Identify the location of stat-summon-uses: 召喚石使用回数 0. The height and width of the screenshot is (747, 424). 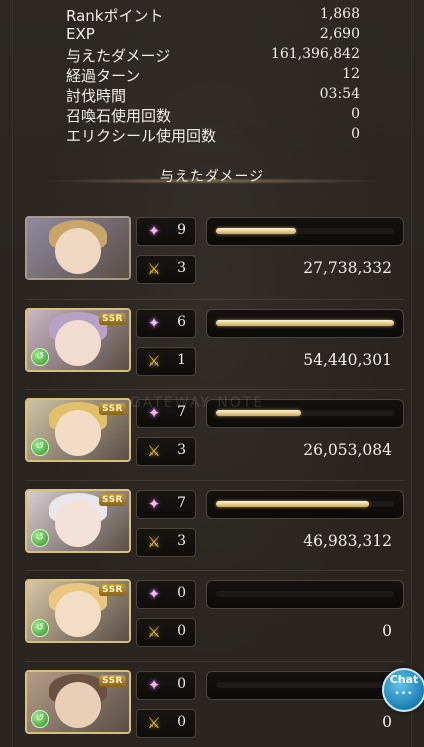
(213, 115).